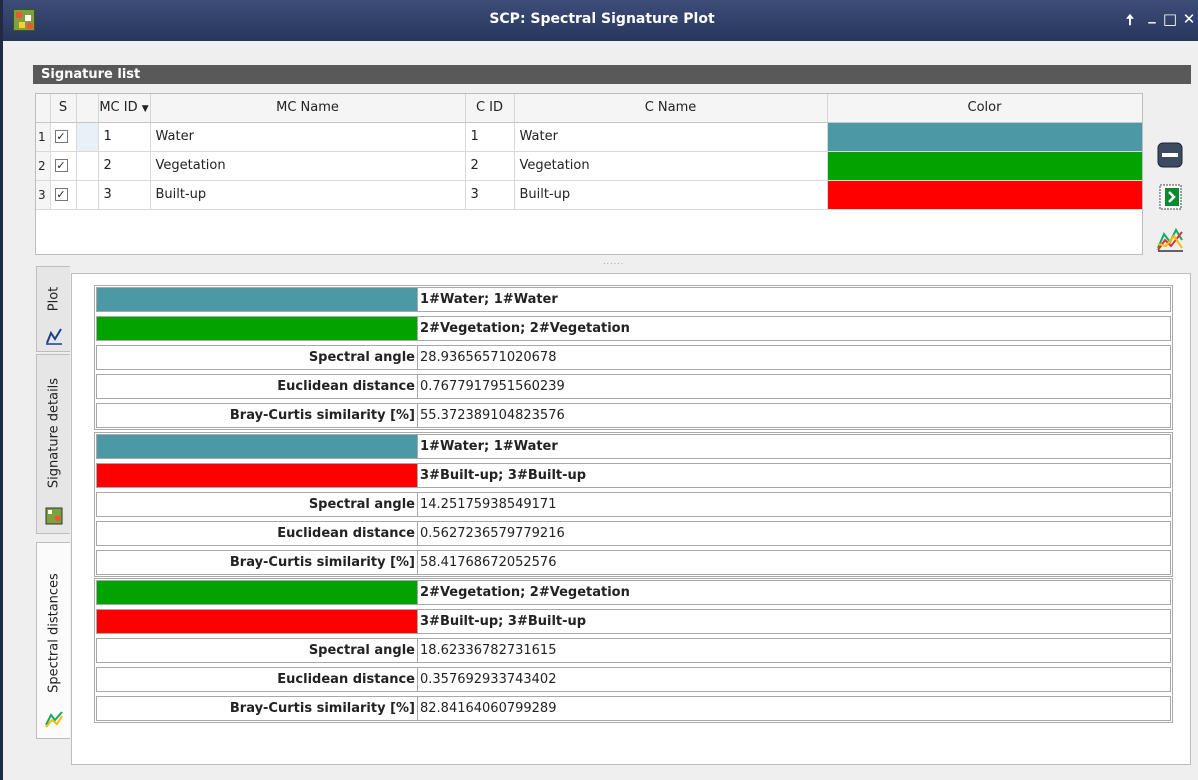 The image size is (1198, 780). What do you see at coordinates (43, 166) in the screenshot?
I see `row-number: 2` at bounding box center [43, 166].